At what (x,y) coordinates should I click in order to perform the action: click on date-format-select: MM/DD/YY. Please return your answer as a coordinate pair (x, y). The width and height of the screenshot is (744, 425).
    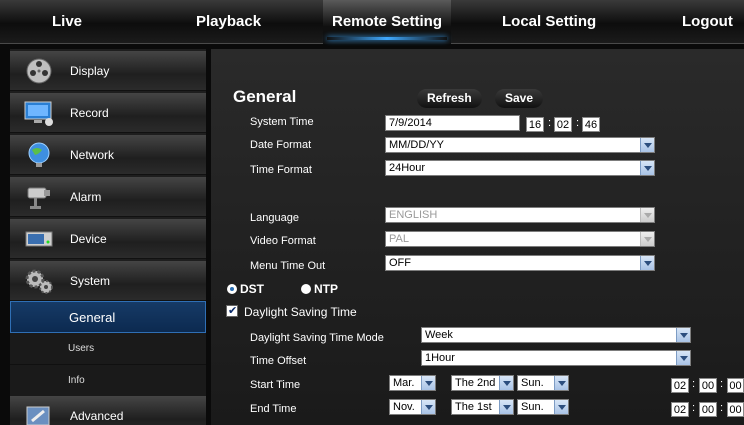
    Looking at the image, I should click on (520, 145).